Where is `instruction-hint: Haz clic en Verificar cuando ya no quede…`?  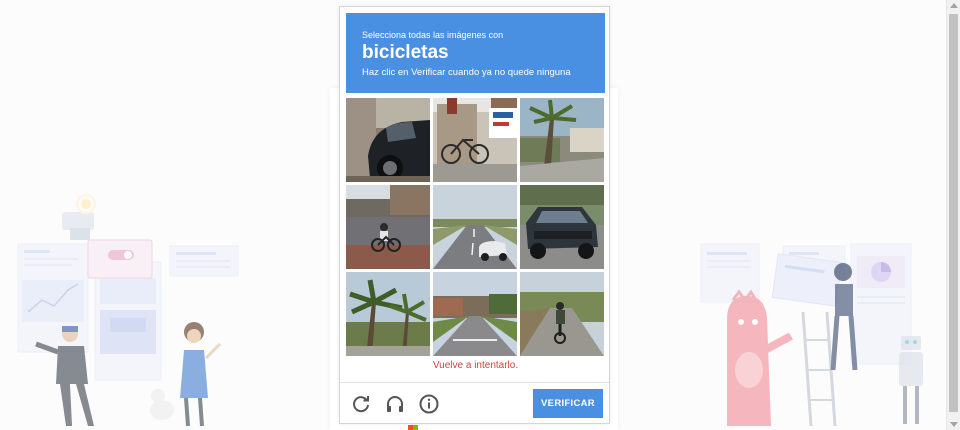 instruction-hint: Haz clic en Verificar cuando ya no quede… is located at coordinates (466, 72).